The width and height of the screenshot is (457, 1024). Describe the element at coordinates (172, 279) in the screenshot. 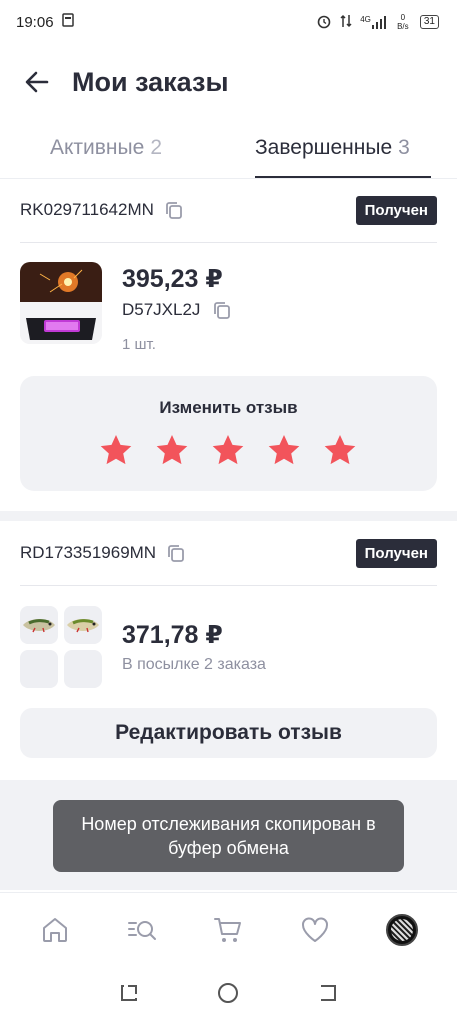

I see `product-price: 395,23 ₽` at that location.